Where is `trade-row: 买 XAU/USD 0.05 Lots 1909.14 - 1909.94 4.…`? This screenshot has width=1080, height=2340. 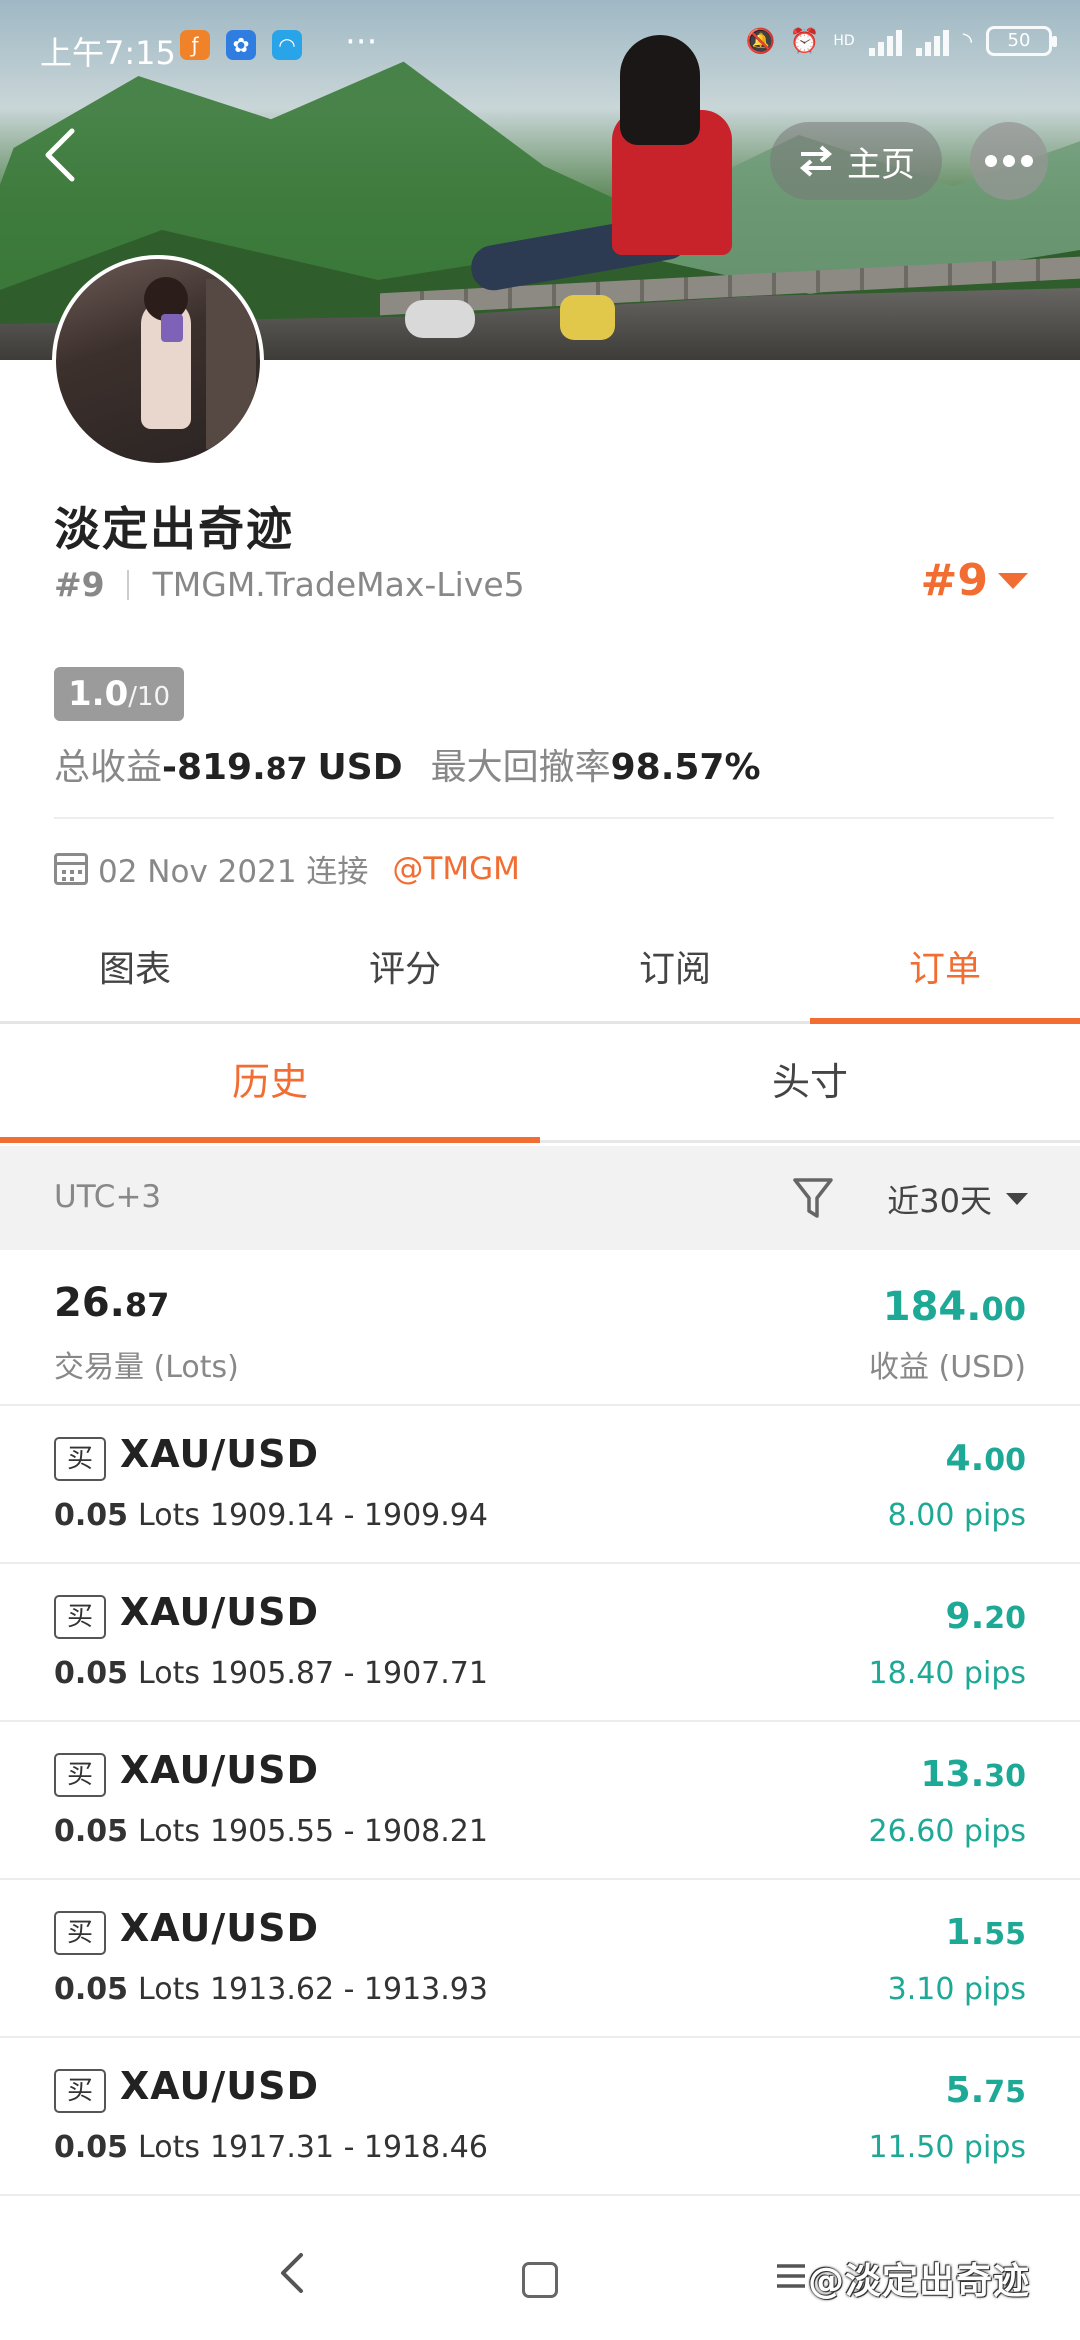 trade-row: 买 XAU/USD 0.05 Lots 1909.14 - 1909.94 4.… is located at coordinates (540, 1485).